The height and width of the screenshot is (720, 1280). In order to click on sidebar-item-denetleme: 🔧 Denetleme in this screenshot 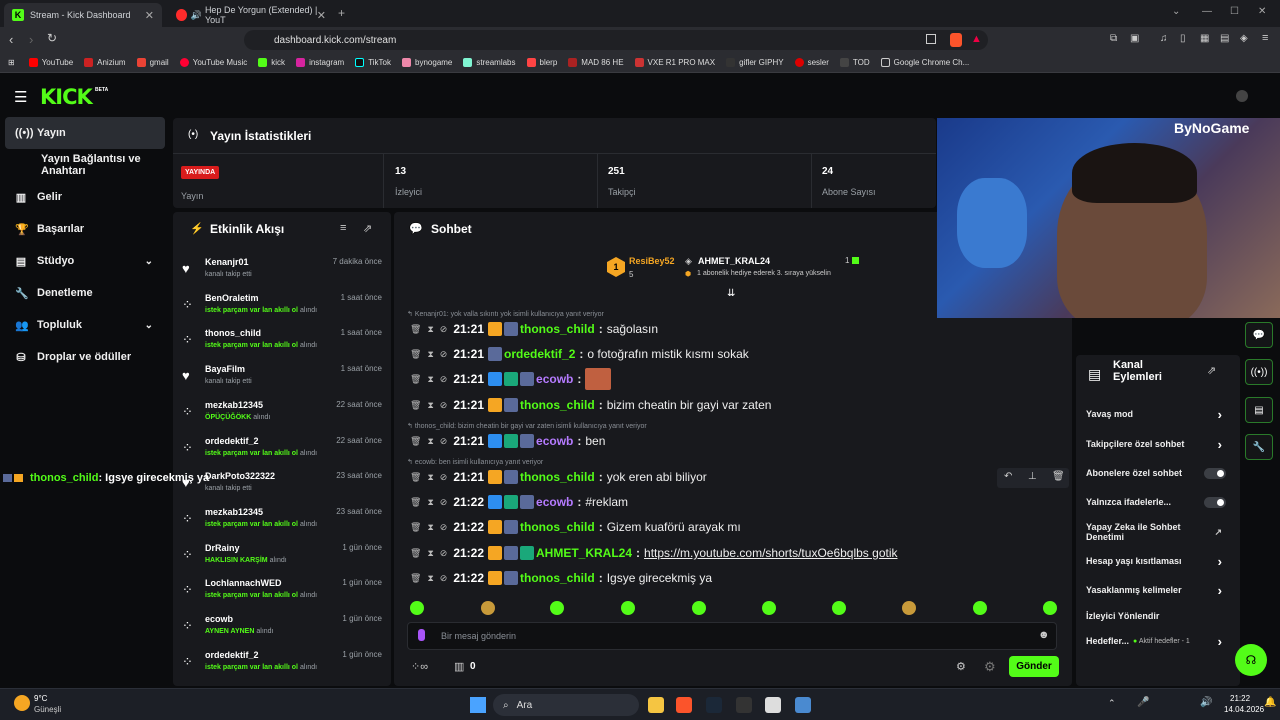, I will do `click(85, 293)`.